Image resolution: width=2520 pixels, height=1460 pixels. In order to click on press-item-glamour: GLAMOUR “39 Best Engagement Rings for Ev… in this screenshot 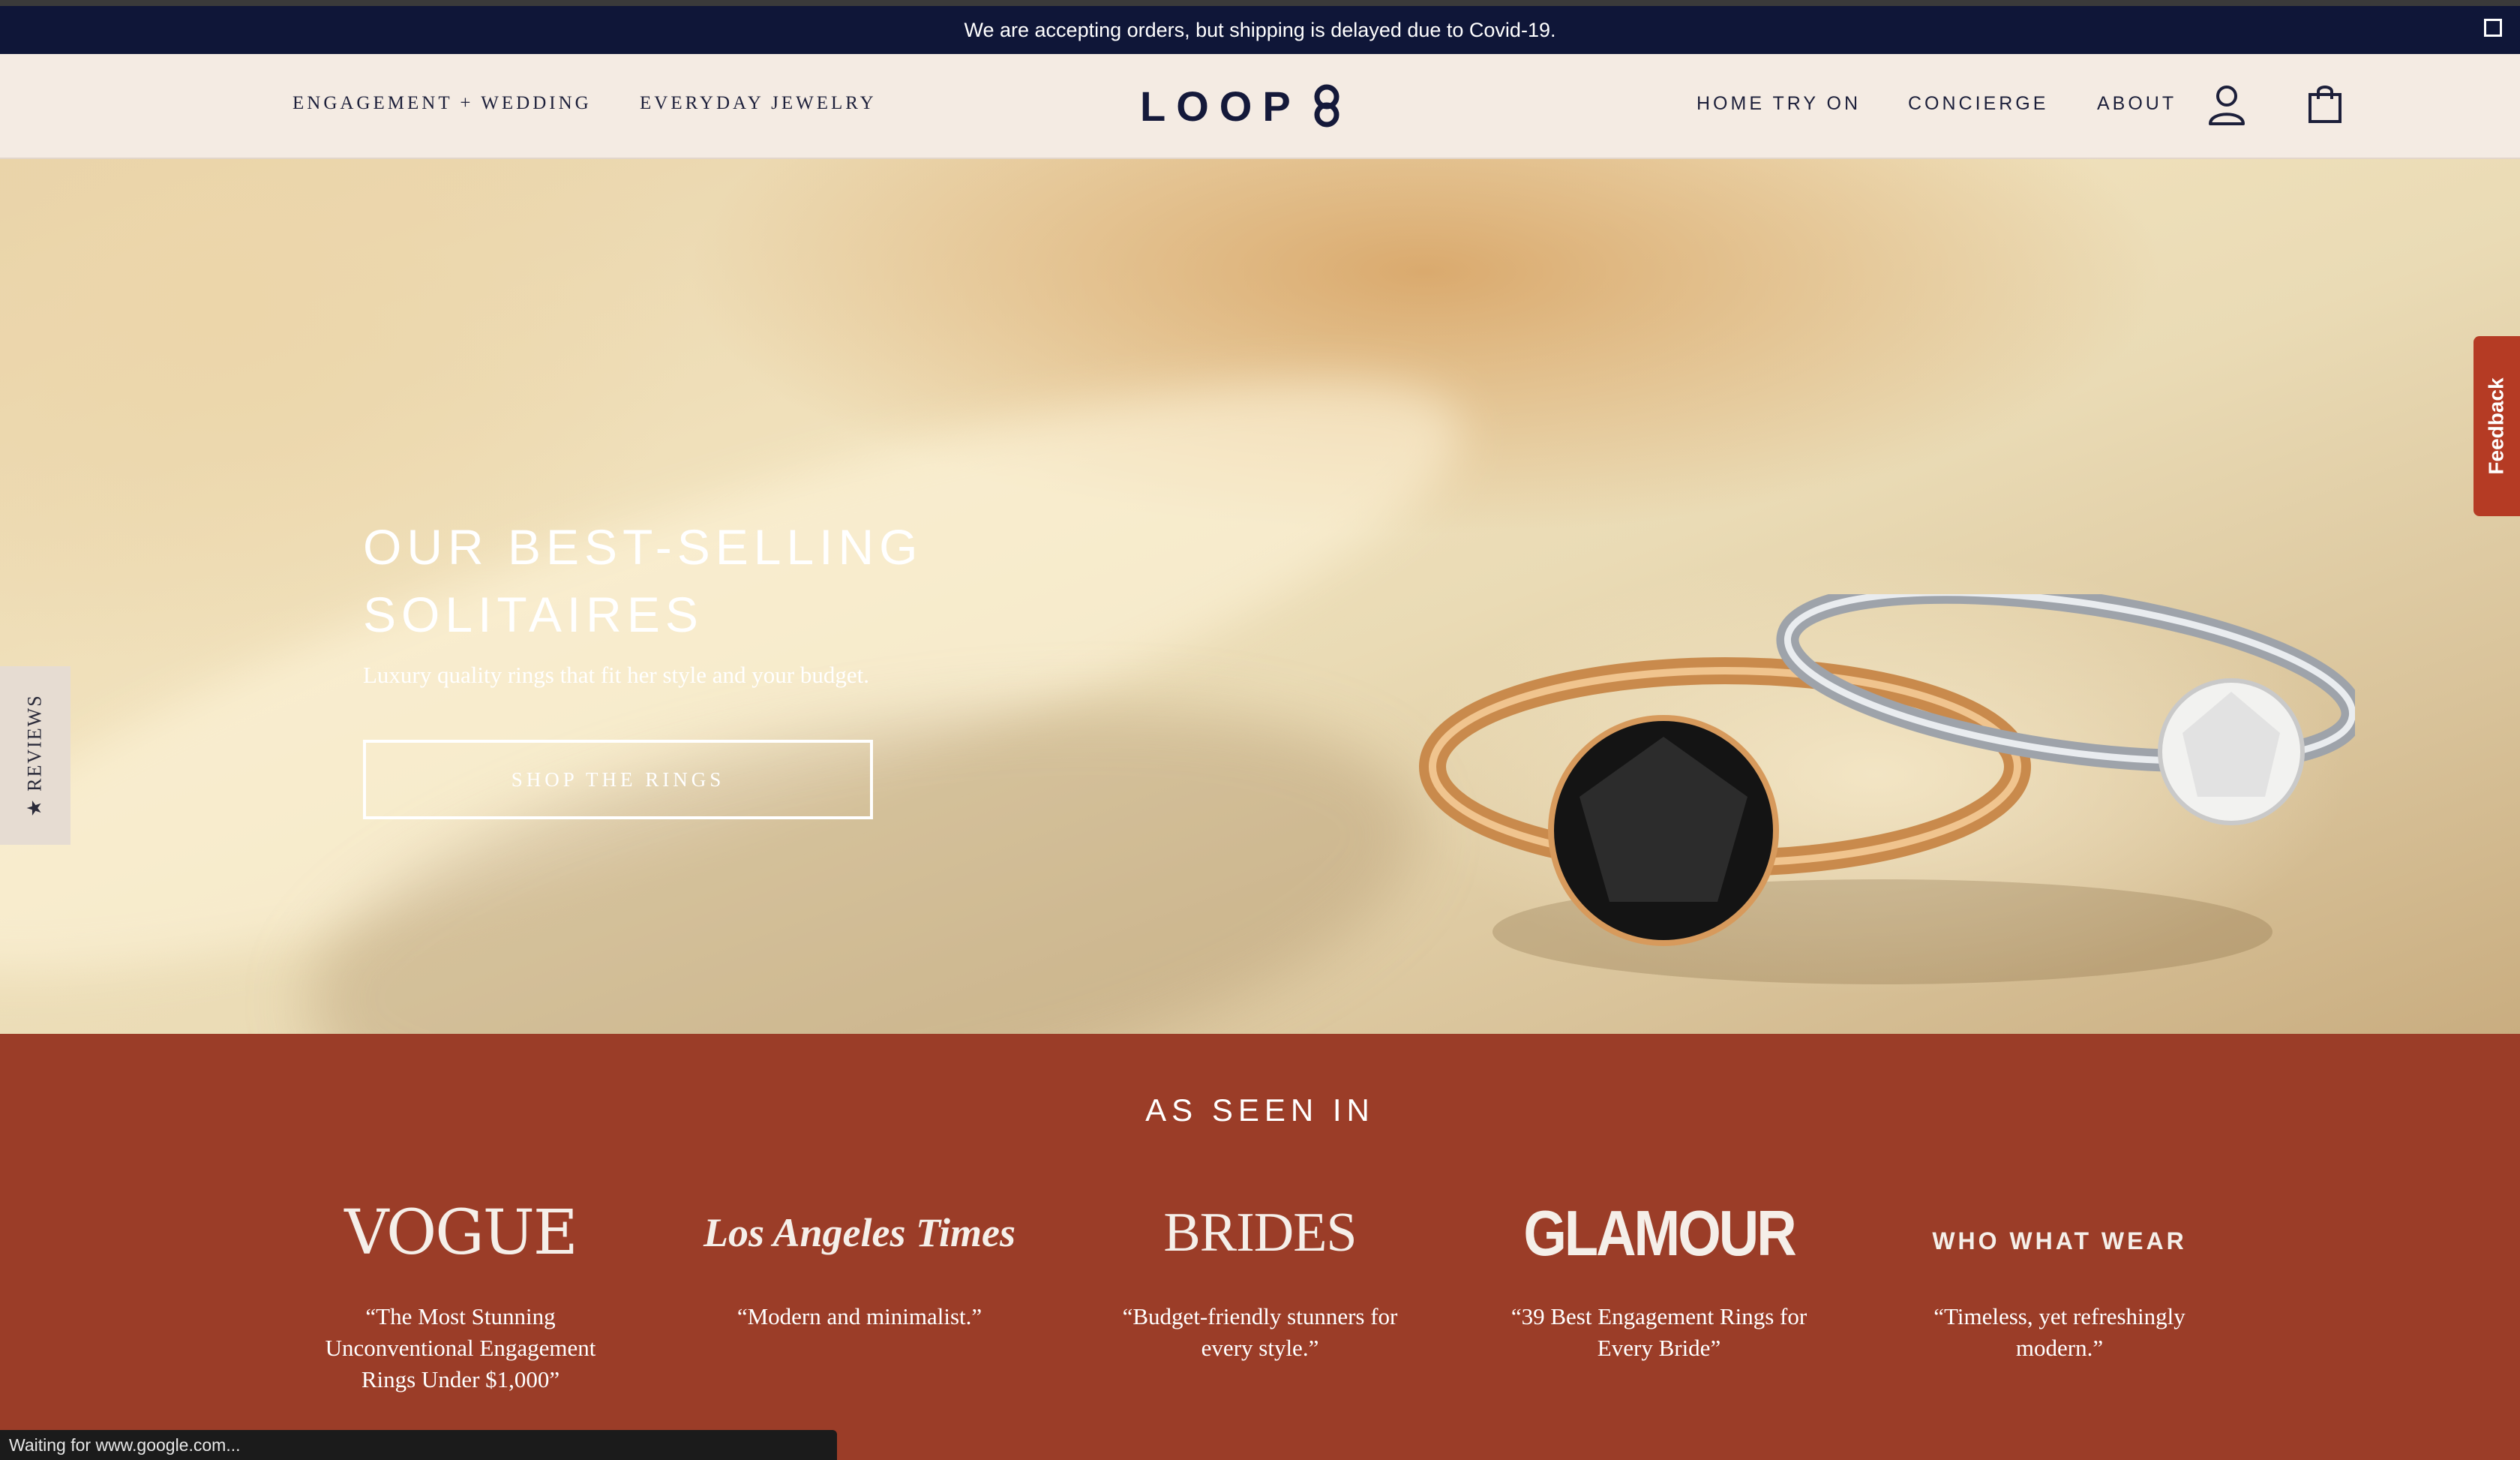, I will do `click(1659, 1277)`.